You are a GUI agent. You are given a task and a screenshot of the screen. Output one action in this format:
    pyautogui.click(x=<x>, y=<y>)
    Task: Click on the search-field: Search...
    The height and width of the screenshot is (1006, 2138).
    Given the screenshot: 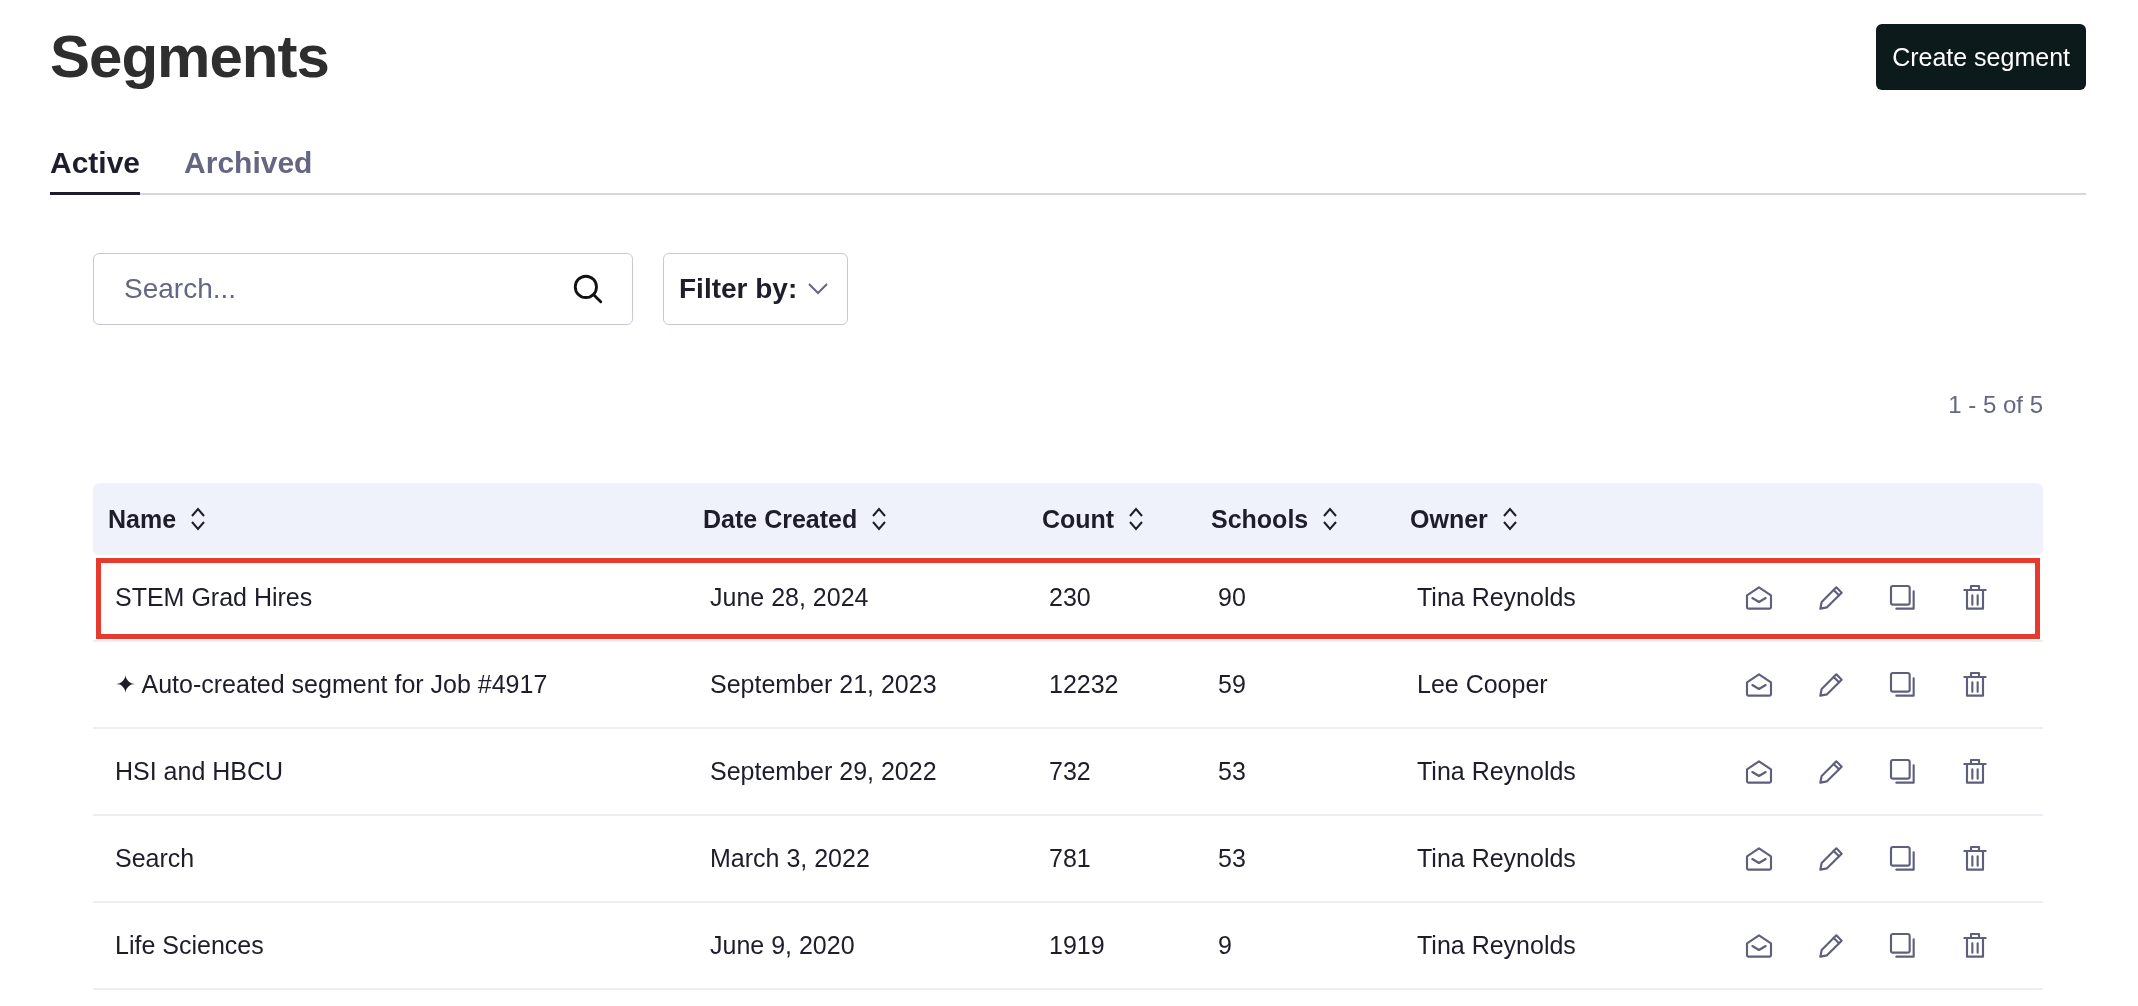 What is the action you would take?
    pyautogui.click(x=363, y=289)
    